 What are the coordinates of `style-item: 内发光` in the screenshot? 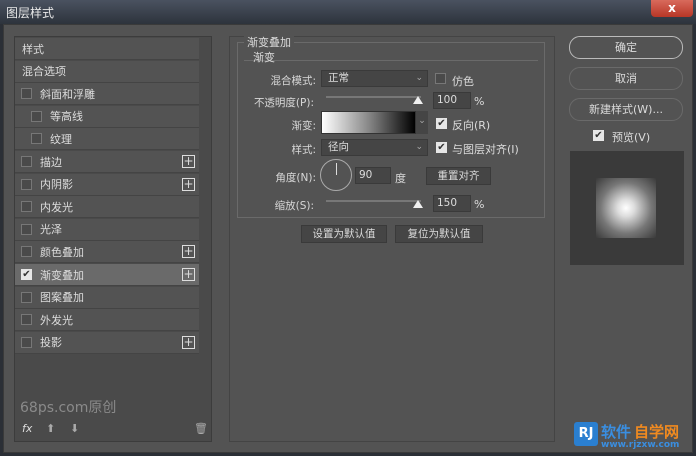 It's located at (107, 207).